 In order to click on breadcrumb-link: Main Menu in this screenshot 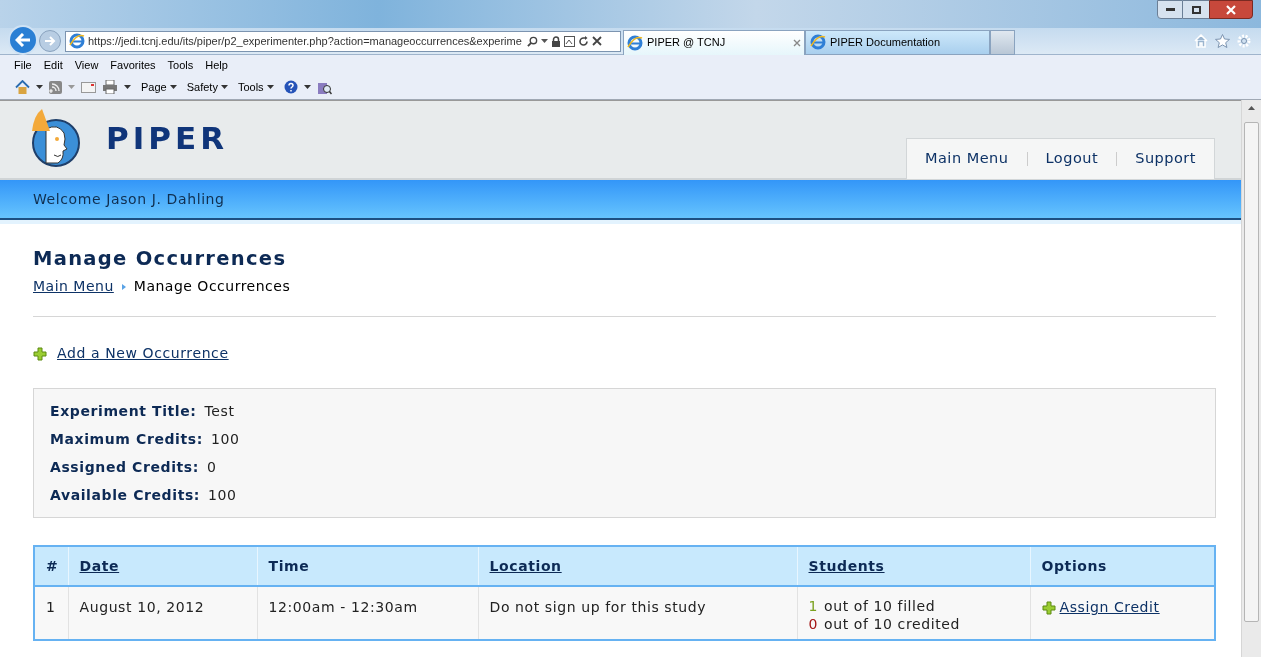, I will do `click(73, 286)`.